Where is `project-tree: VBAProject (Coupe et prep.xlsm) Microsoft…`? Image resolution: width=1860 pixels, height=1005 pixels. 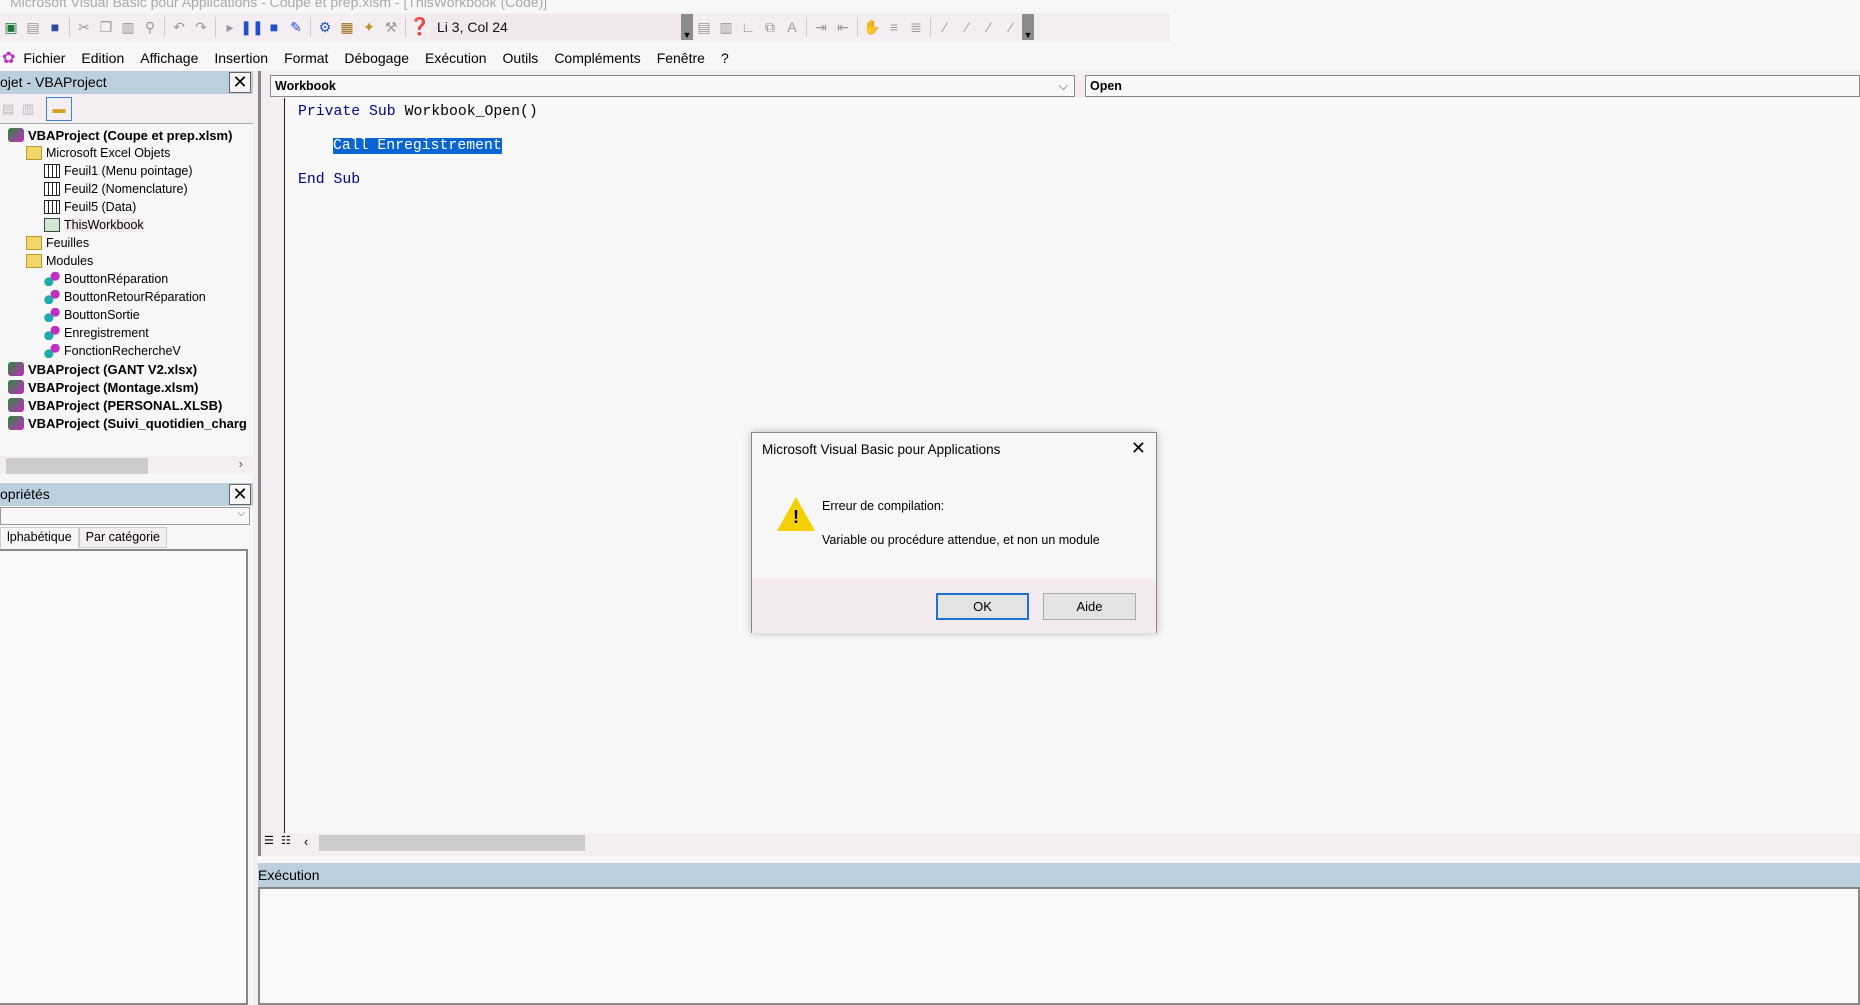
project-tree: VBAProject (Coupe et prep.xlsm) Microsoft… is located at coordinates (126, 291).